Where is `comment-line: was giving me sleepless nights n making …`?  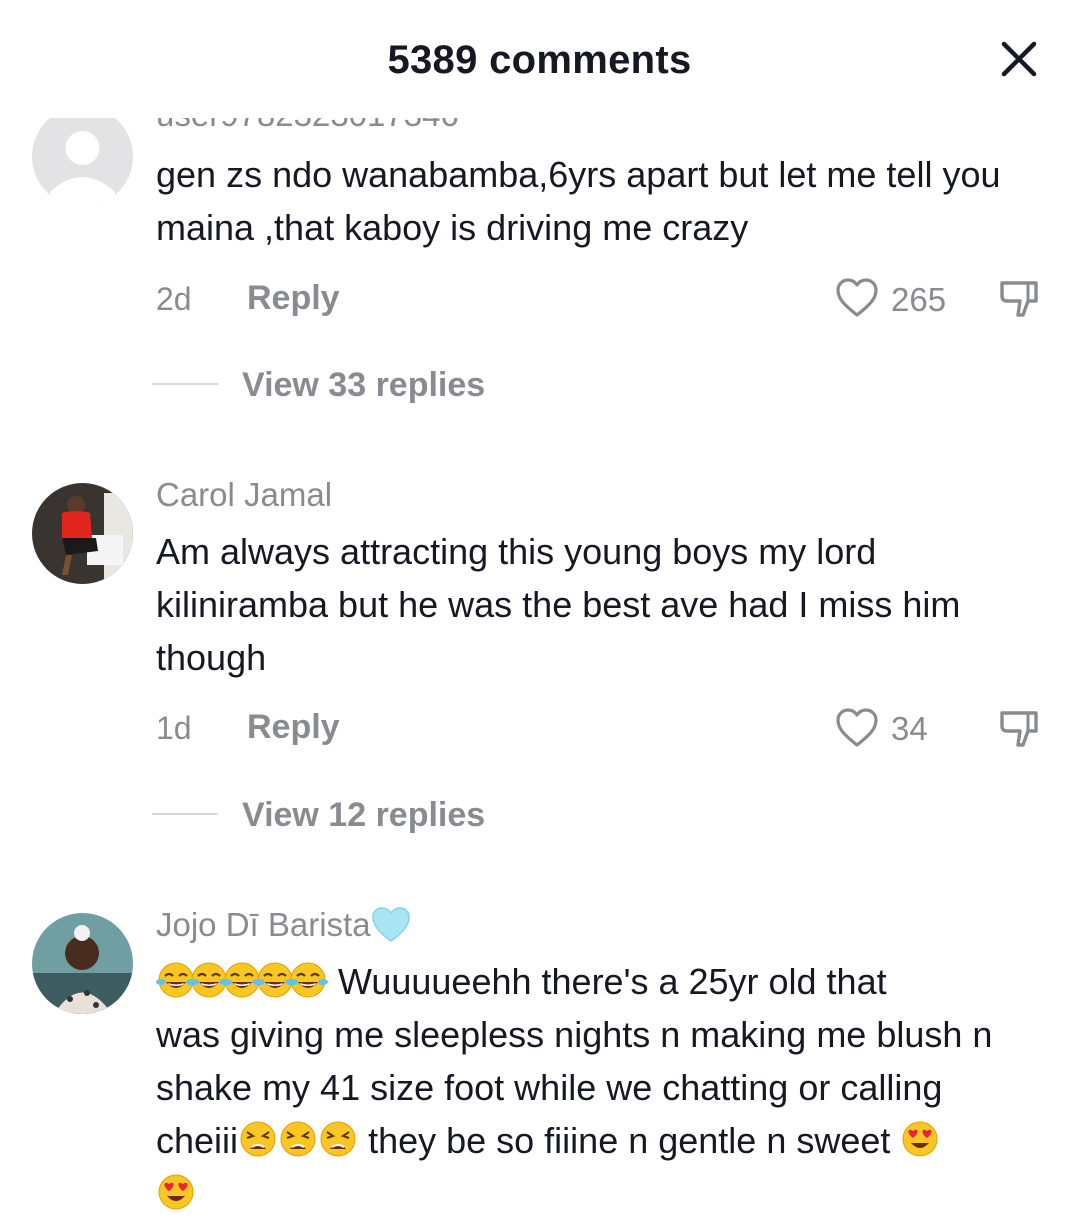
comment-line: was giving me sleepless nights n making … is located at coordinates (574, 1034).